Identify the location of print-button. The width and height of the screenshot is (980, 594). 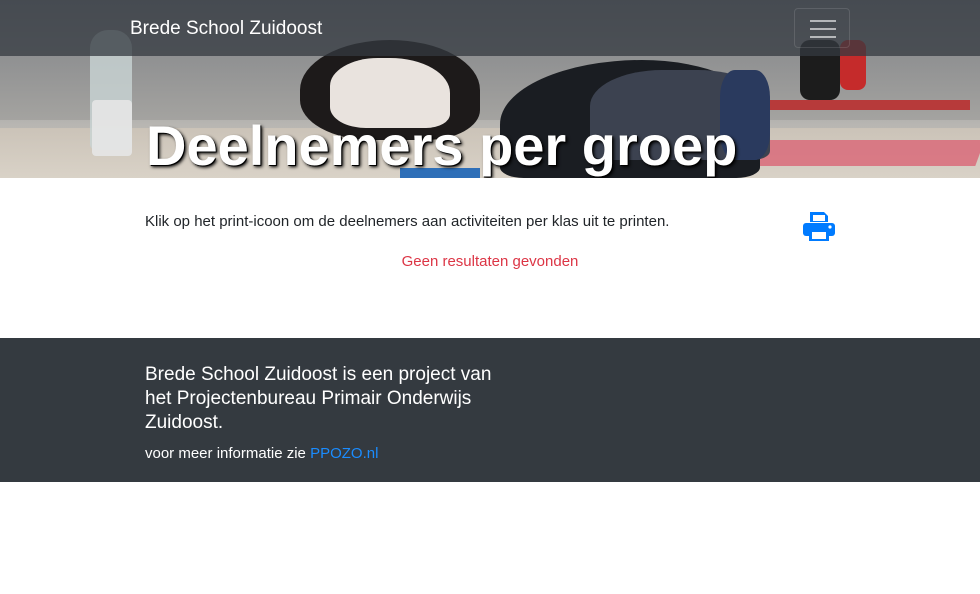
(819, 226).